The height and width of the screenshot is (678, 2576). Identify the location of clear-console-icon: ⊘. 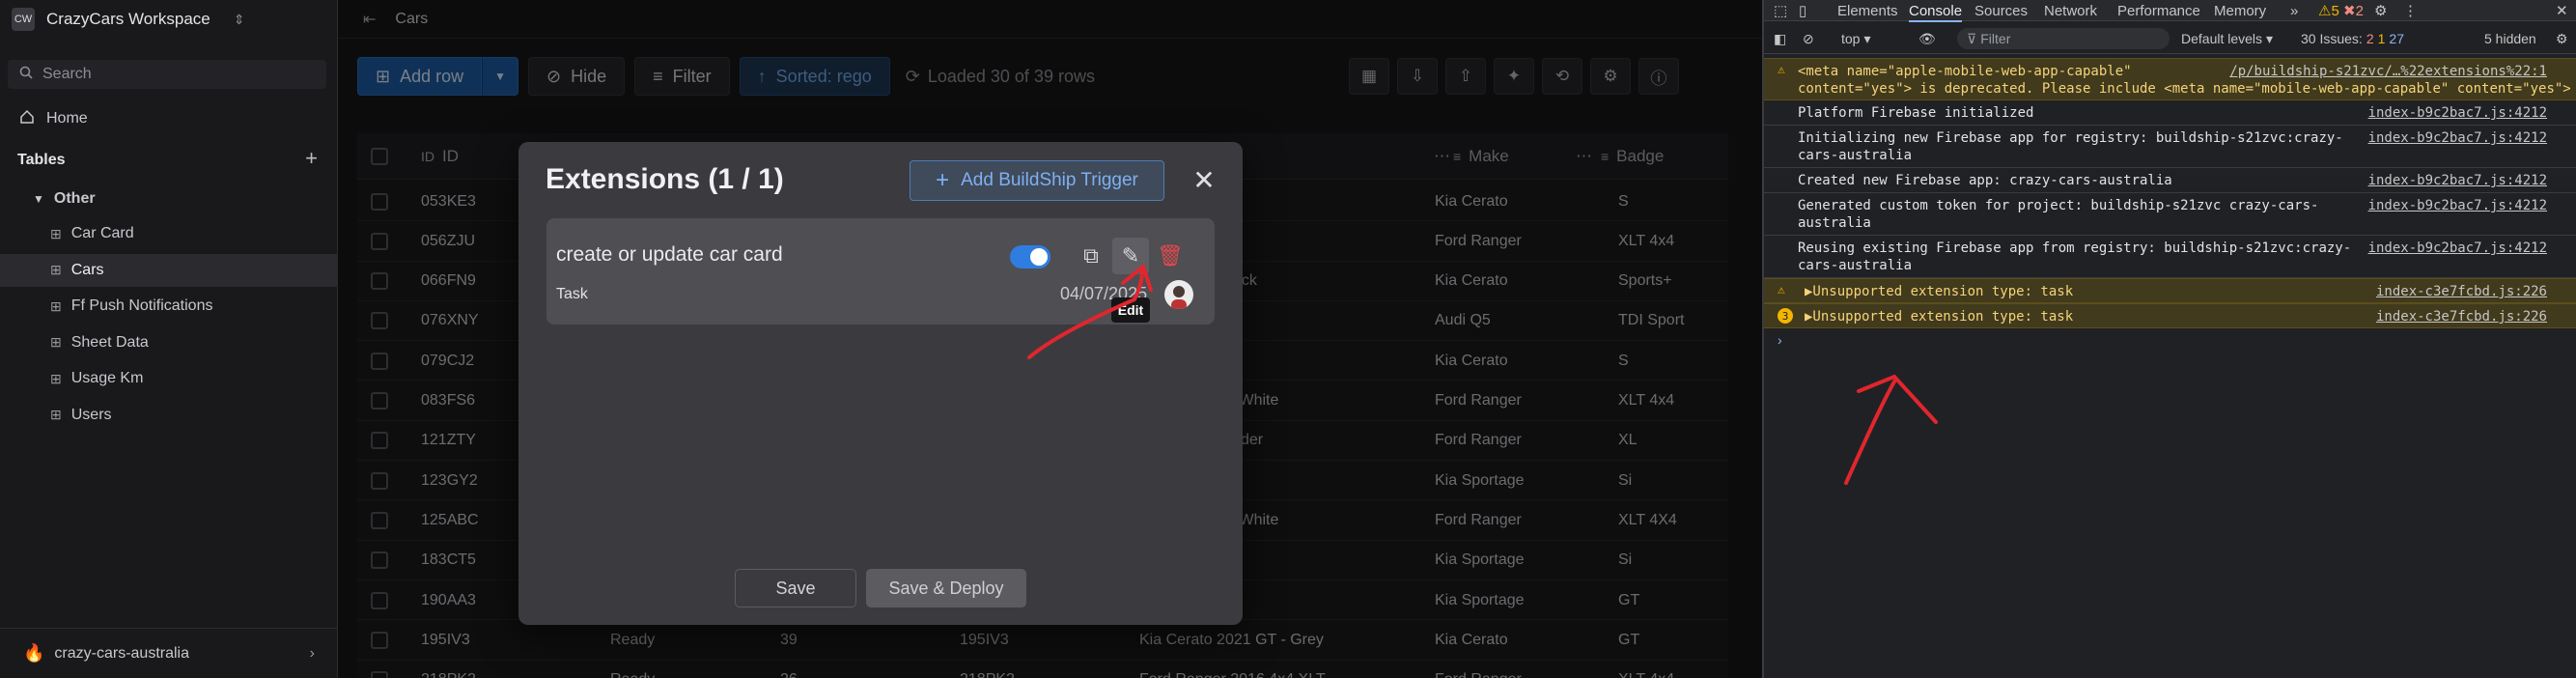
(1809, 39).